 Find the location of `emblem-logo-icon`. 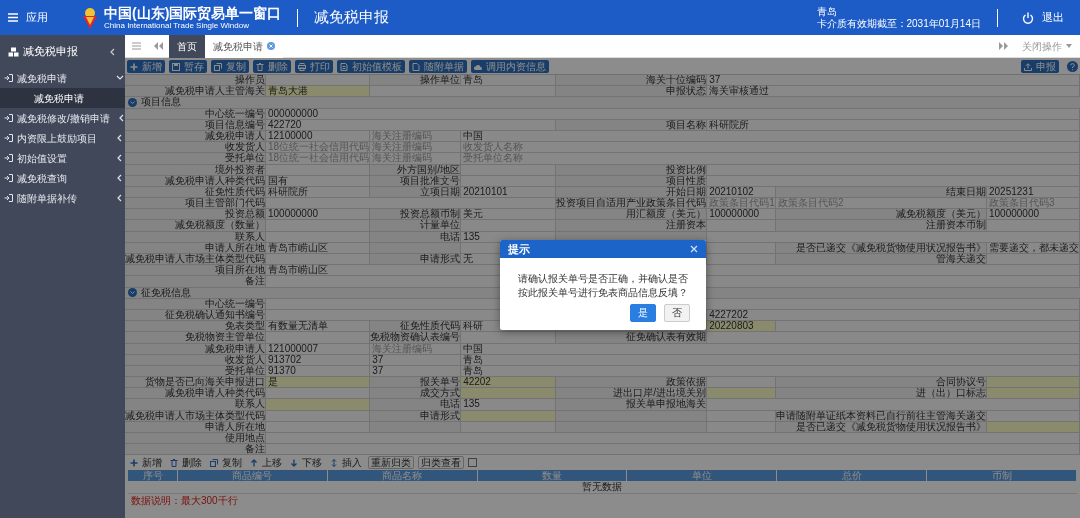

emblem-logo-icon is located at coordinates (90, 17).